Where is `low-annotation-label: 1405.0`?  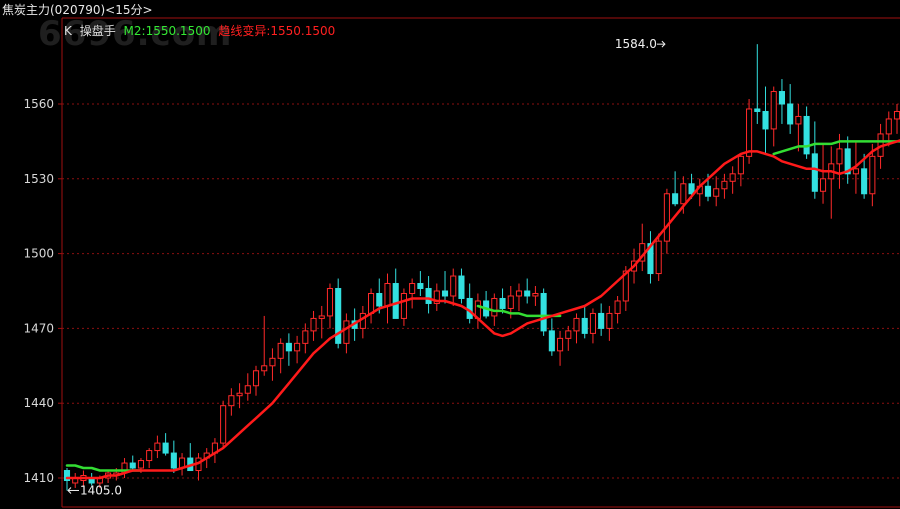 low-annotation-label: 1405.0 is located at coordinates (101, 490).